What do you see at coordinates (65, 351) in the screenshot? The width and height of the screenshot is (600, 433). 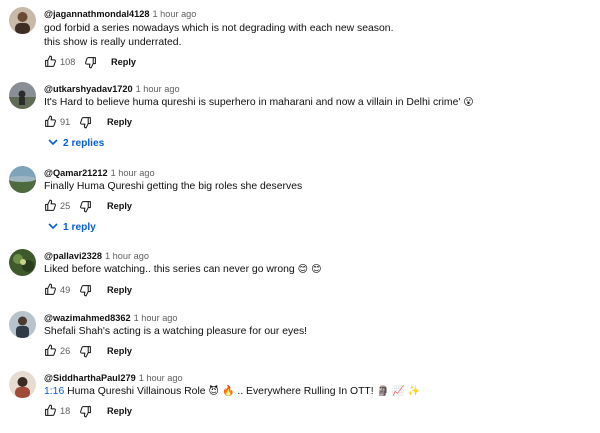 I see `like-count: 26` at bounding box center [65, 351].